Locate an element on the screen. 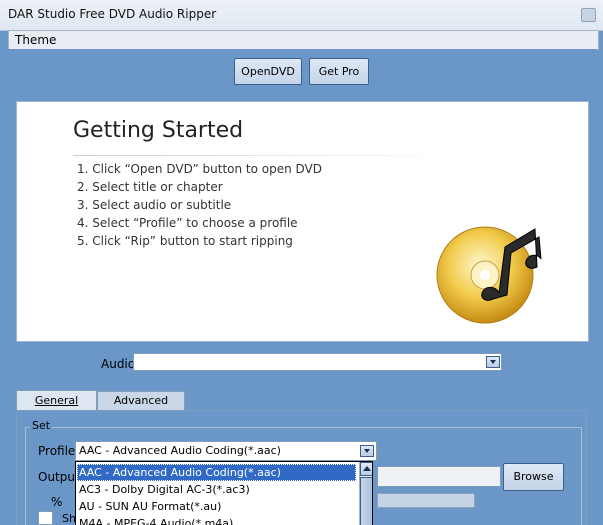 This screenshot has height=525, width=603. audio-select is located at coordinates (317, 362).